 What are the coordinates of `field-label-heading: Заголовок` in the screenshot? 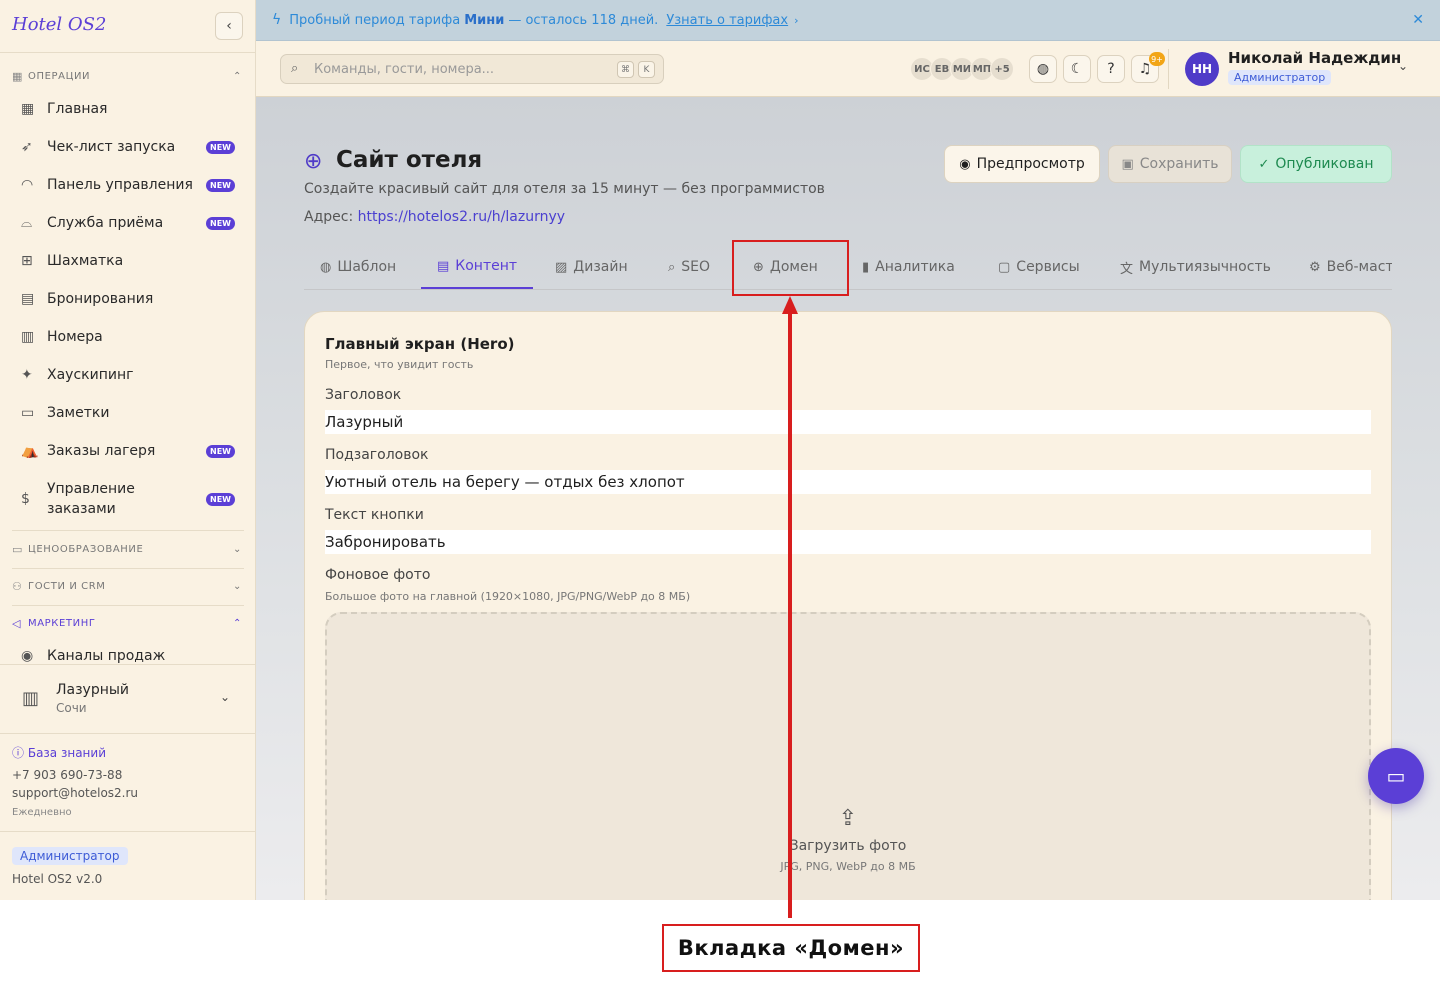 It's located at (363, 395).